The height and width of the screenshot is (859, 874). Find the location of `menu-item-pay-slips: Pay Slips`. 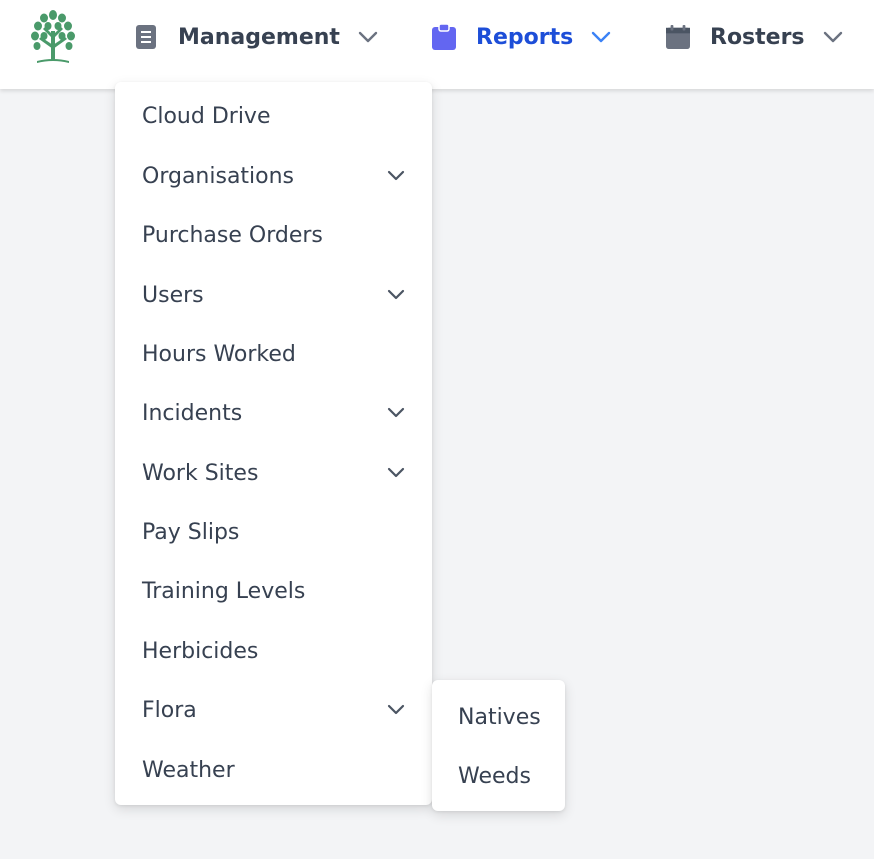

menu-item-pay-slips: Pay Slips is located at coordinates (273, 532).